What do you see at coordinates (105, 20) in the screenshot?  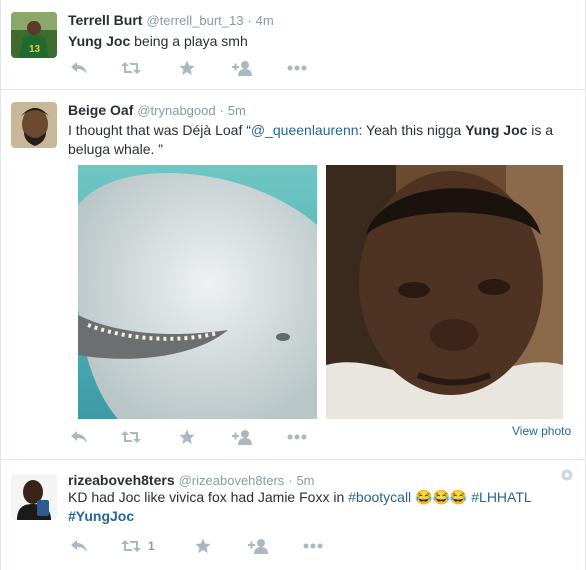 I see `author-name: Terrell Burt` at bounding box center [105, 20].